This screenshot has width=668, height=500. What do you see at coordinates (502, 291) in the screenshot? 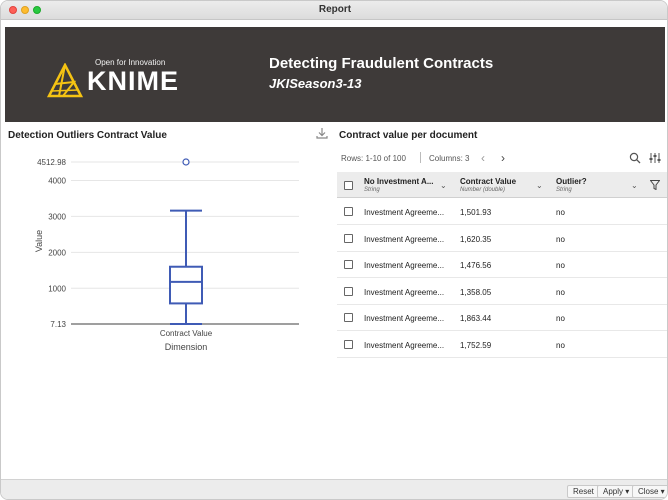
I see `table-row: Investment Agreeme... 1,358.05 no` at bounding box center [502, 291].